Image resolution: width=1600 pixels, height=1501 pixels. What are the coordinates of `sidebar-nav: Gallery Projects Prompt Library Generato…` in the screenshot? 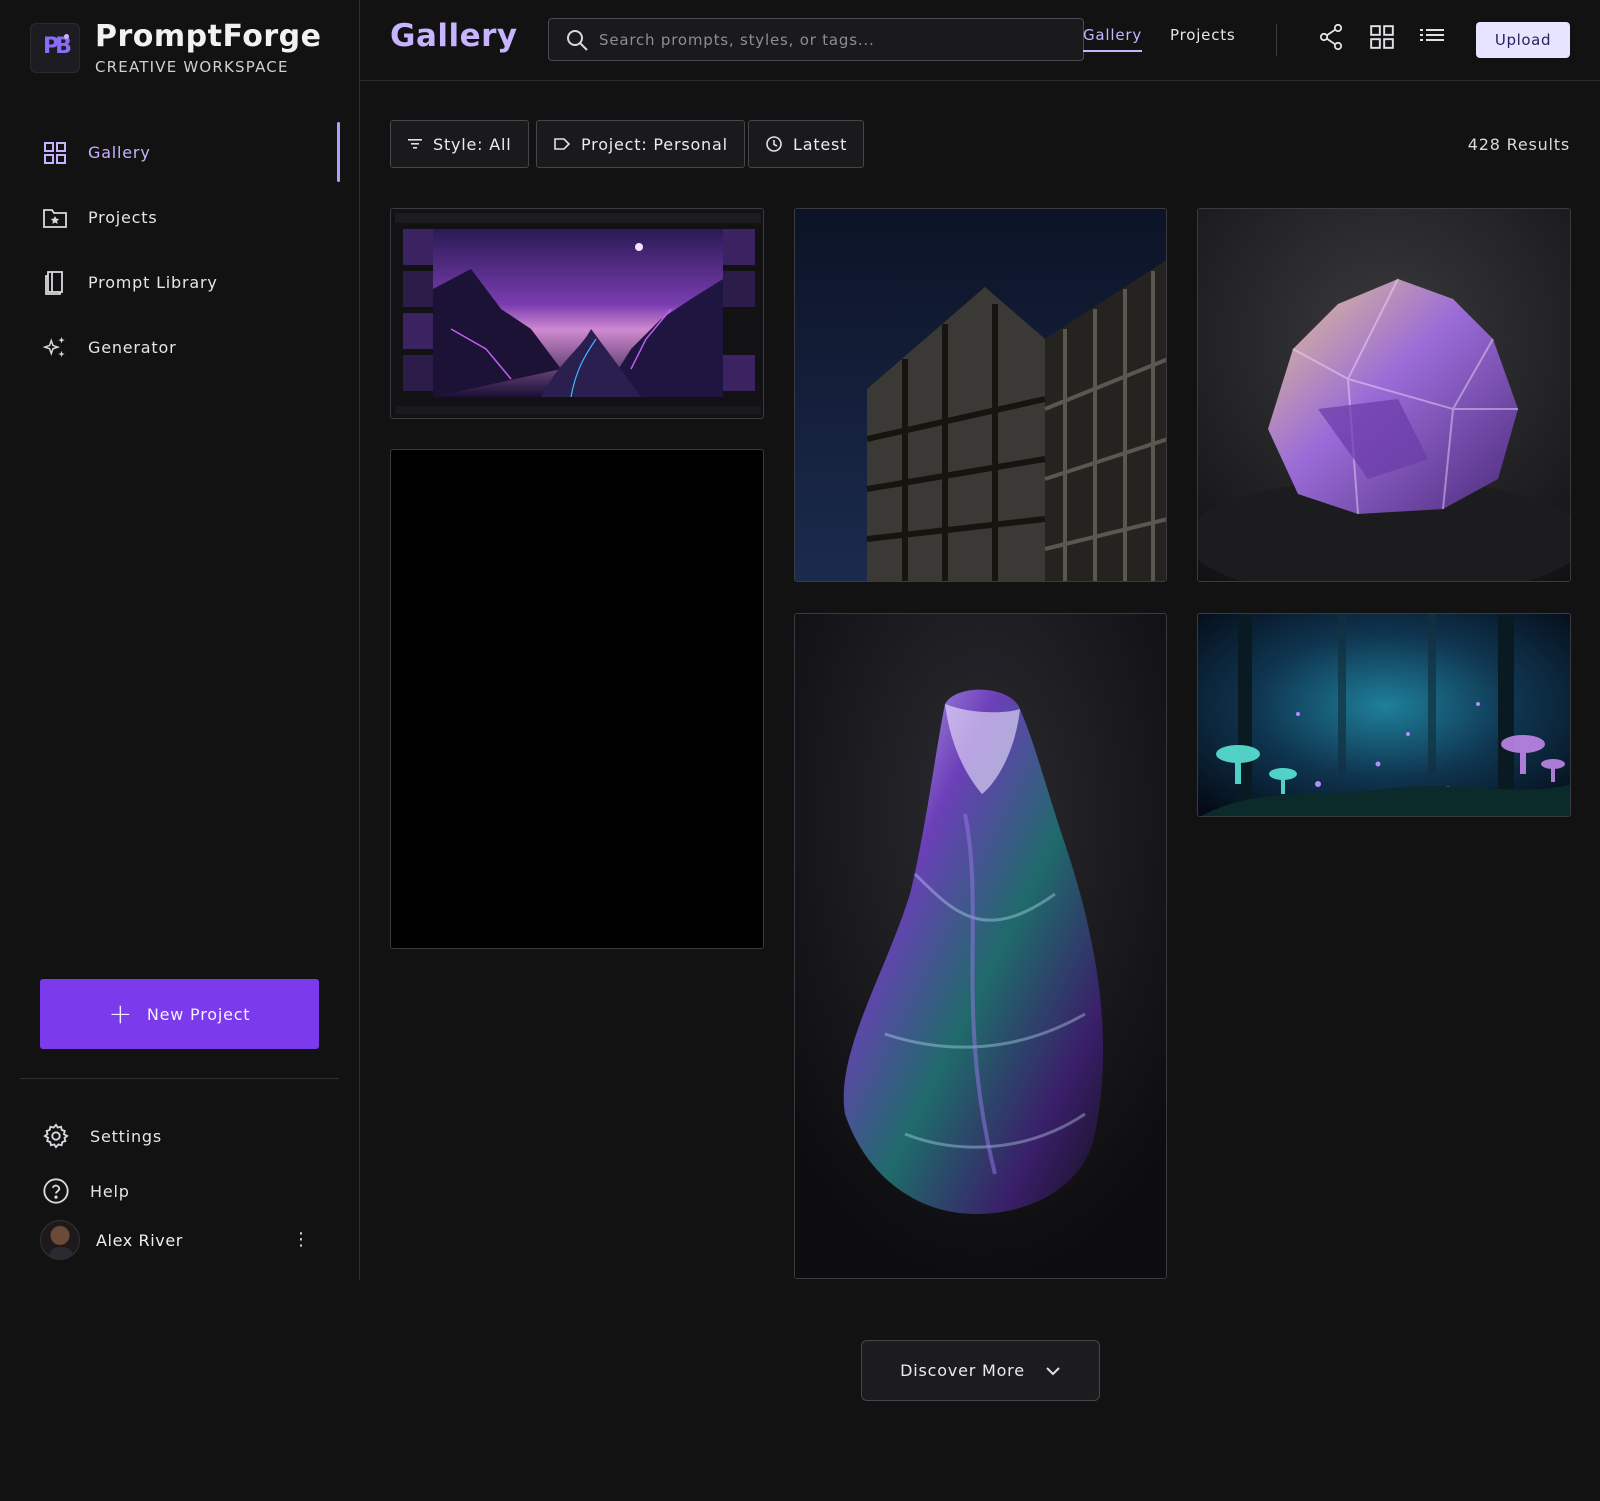 It's located at (180, 250).